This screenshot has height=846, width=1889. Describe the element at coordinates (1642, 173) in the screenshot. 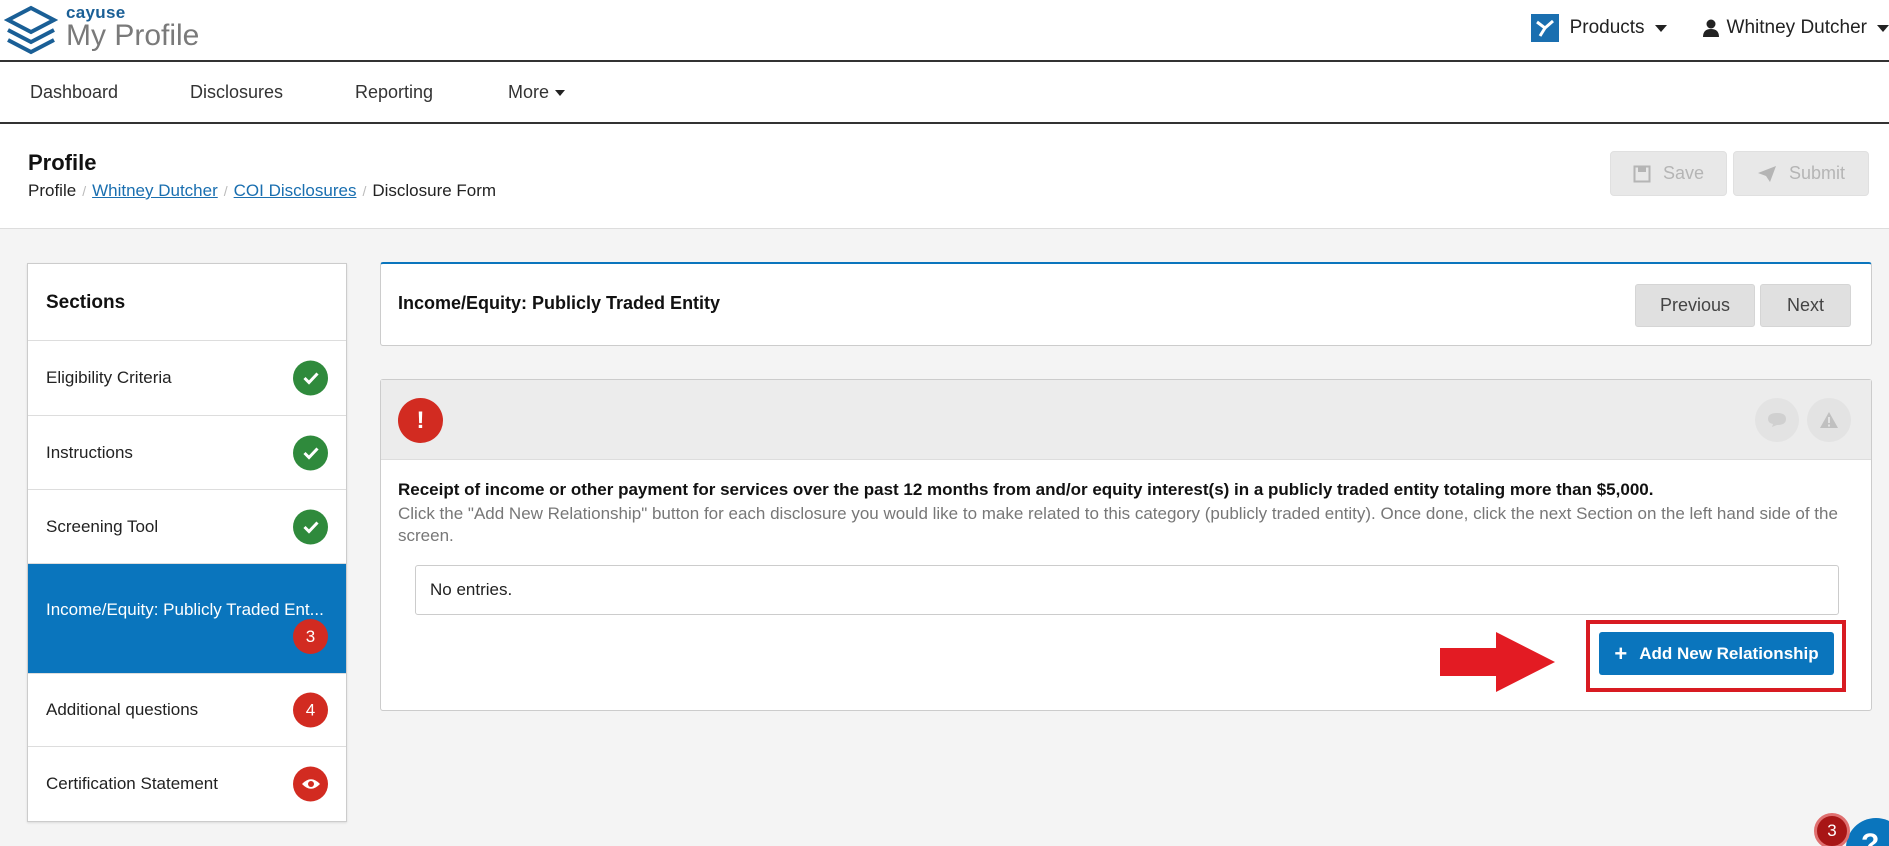

I see `save-icon` at that location.